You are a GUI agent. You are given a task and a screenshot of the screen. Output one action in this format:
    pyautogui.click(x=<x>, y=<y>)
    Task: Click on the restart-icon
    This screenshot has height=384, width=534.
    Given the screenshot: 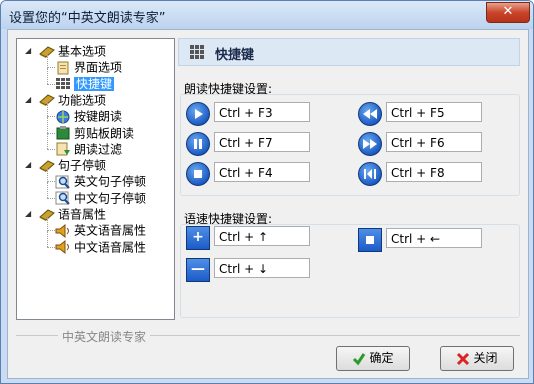 What is the action you would take?
    pyautogui.click(x=370, y=174)
    